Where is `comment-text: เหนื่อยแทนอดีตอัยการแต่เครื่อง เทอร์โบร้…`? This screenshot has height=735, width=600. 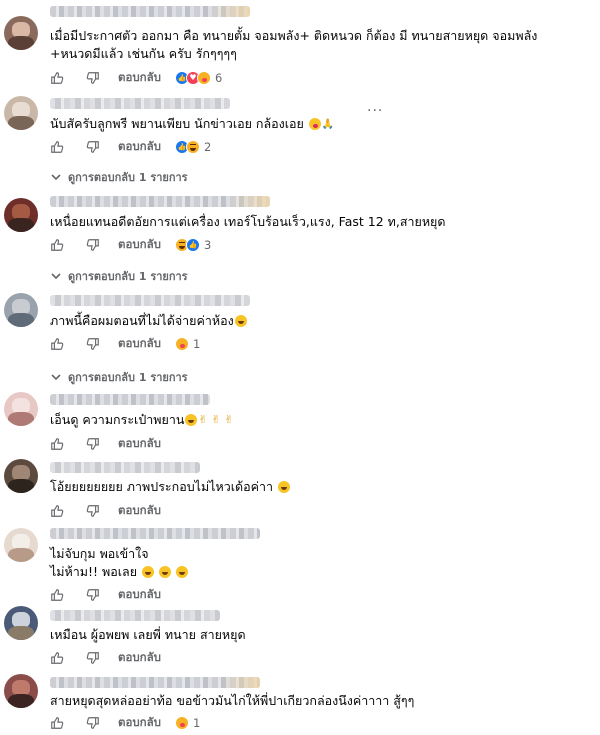
comment-text: เหนื่อยแทนอดีตอัยการแต่เครื่อง เทอร์โบร้… is located at coordinates (248, 221).